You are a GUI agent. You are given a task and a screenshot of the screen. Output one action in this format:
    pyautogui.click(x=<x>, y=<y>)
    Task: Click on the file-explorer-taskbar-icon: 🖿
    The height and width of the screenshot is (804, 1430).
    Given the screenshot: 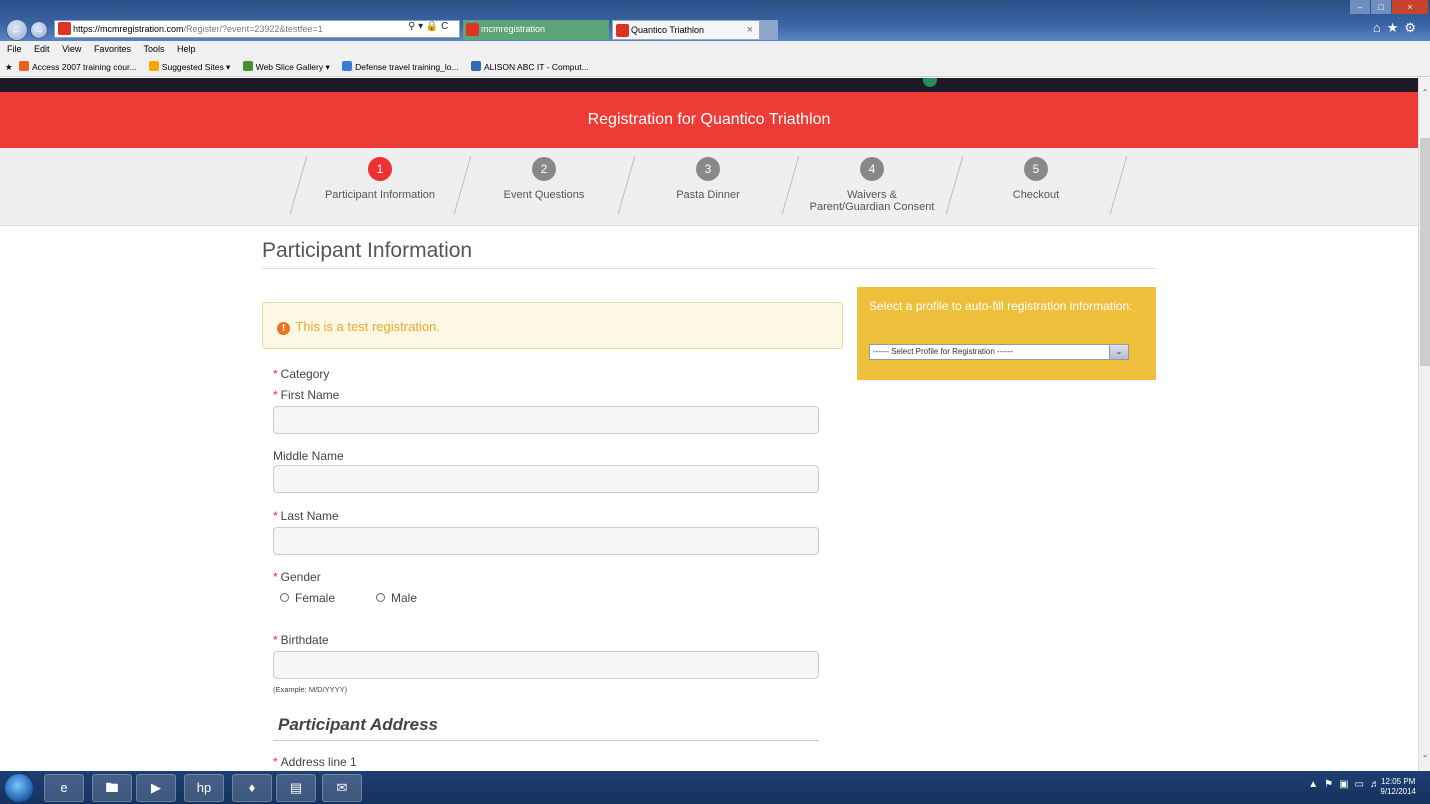 What is the action you would take?
    pyautogui.click(x=112, y=788)
    